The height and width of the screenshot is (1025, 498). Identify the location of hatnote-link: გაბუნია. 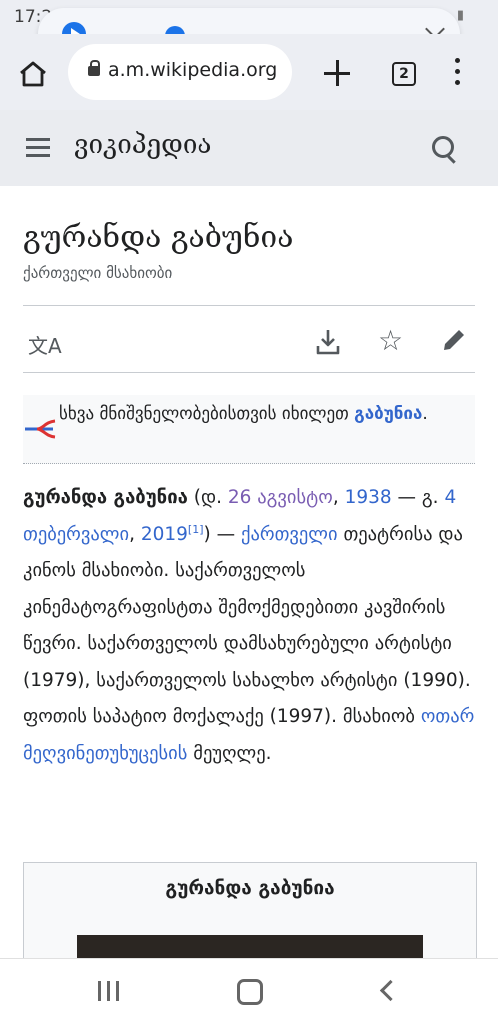
(388, 414).